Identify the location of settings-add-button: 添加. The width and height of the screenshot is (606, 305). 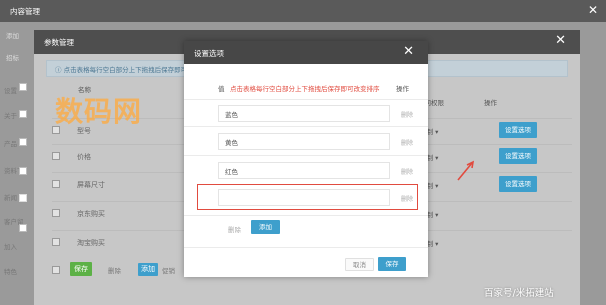
(265, 227).